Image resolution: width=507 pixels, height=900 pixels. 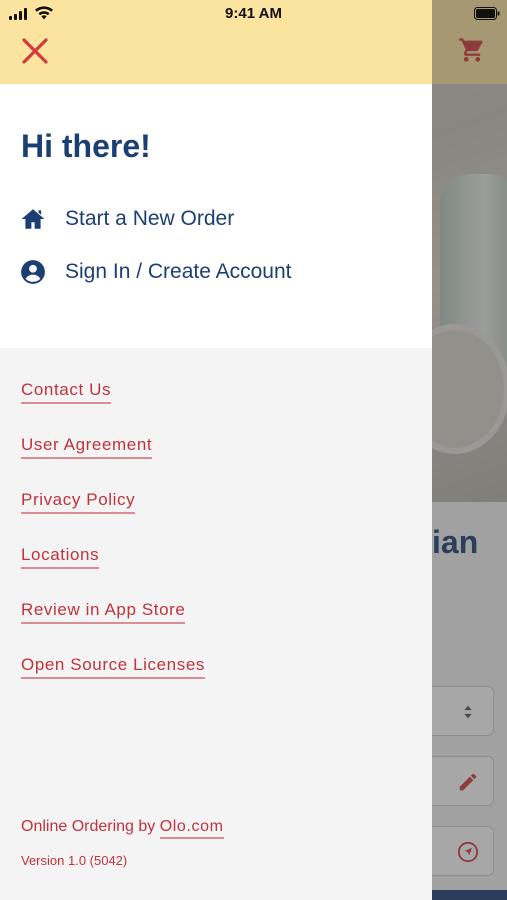 I want to click on online-ordering-footer: Online Ordering by Olo.com, so click(x=122, y=828).